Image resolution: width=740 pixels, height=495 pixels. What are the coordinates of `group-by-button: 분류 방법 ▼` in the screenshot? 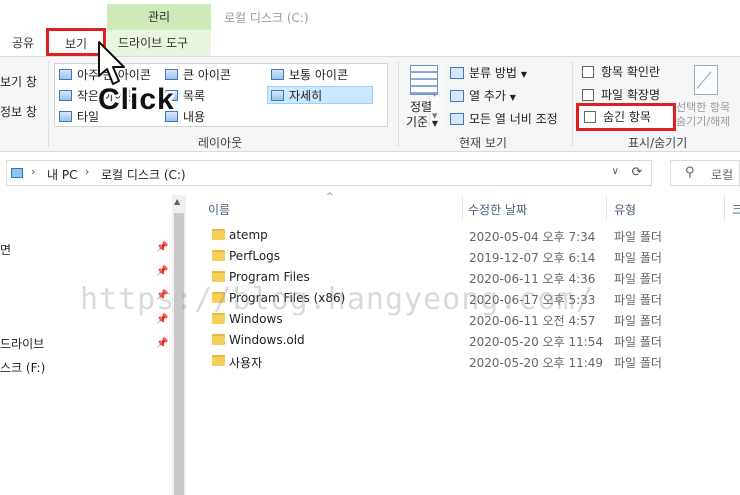 It's located at (488, 72).